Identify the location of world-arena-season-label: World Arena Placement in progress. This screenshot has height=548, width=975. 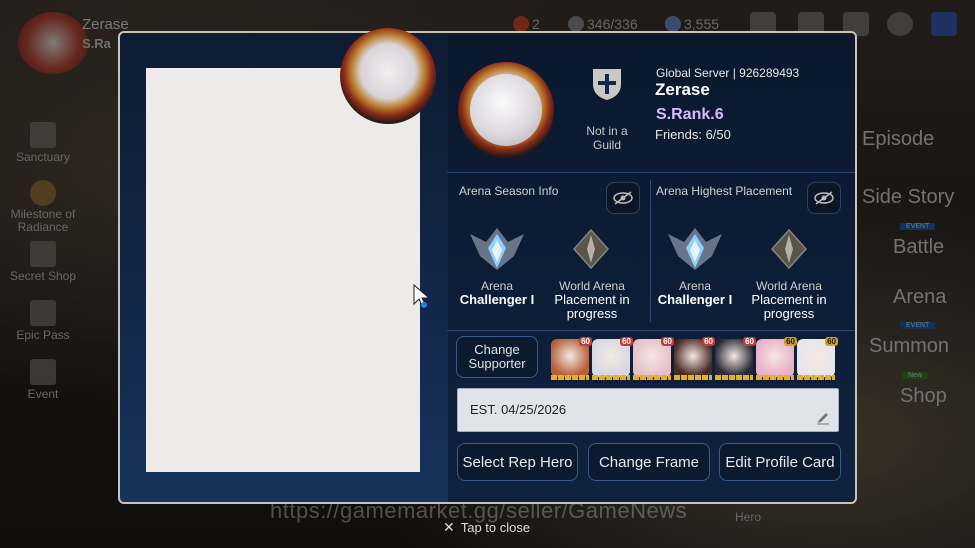
(592, 300).